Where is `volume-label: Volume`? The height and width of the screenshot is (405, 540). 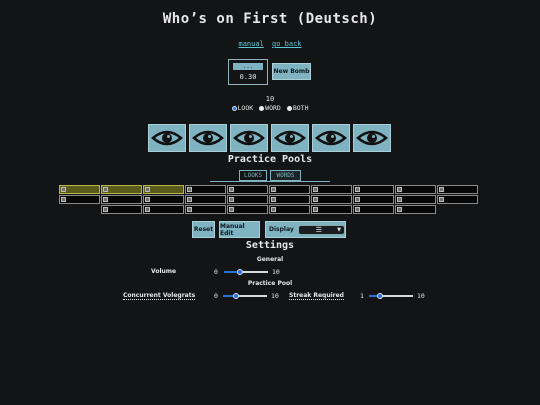
volume-label: Volume is located at coordinates (164, 271).